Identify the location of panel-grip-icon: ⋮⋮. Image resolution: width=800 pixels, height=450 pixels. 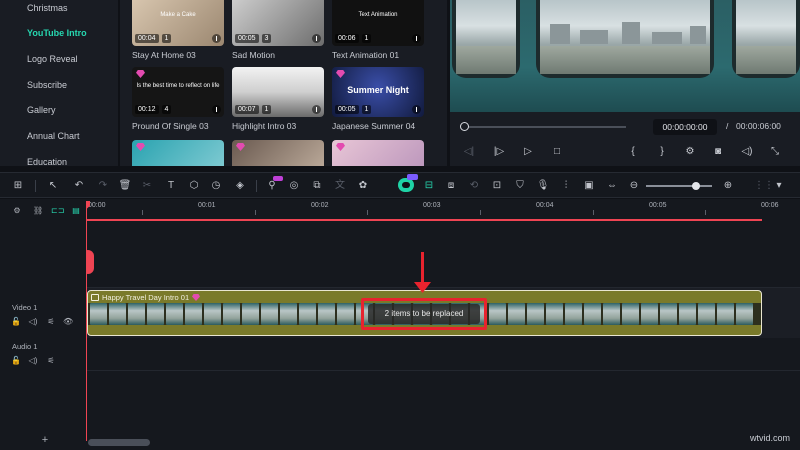
(764, 186).